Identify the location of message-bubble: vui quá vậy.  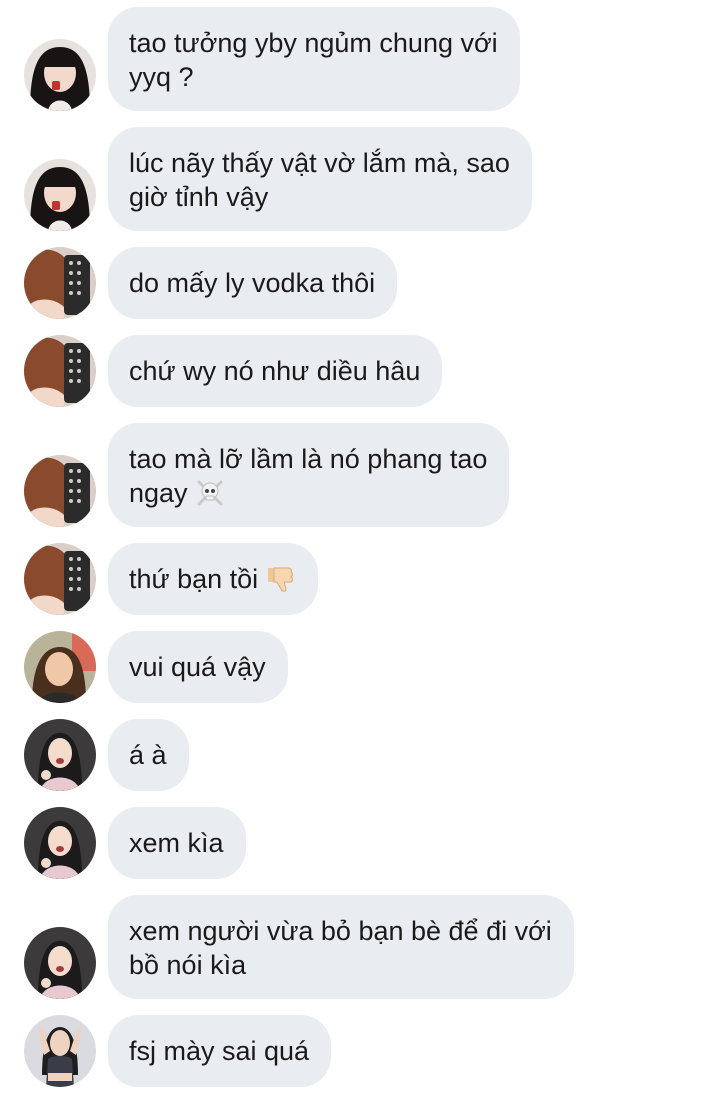
(198, 667).